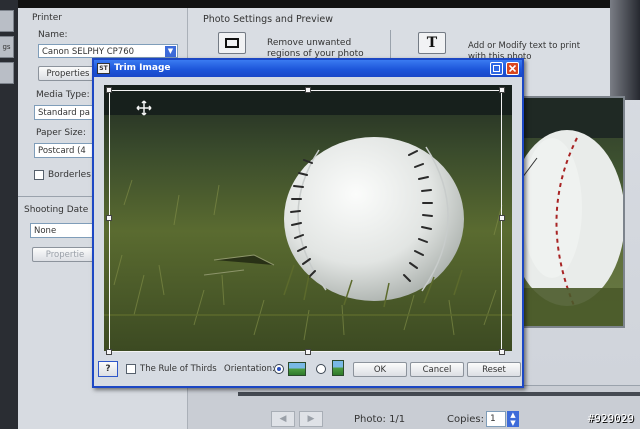 Image resolution: width=640 pixels, height=429 pixels. I want to click on orientation-label: Orientation:, so click(249, 369).